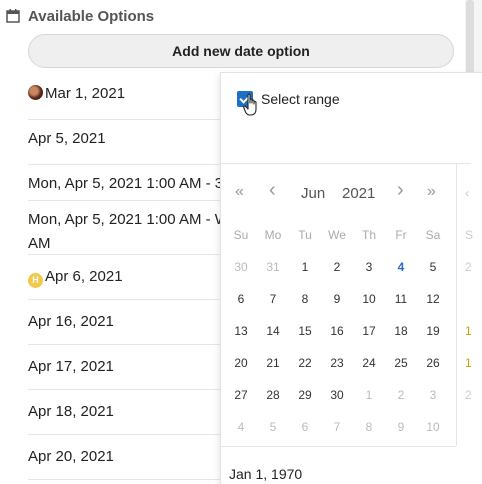 This screenshot has height=484, width=482. I want to click on option-label: Apr 18, 2021, so click(71, 411).